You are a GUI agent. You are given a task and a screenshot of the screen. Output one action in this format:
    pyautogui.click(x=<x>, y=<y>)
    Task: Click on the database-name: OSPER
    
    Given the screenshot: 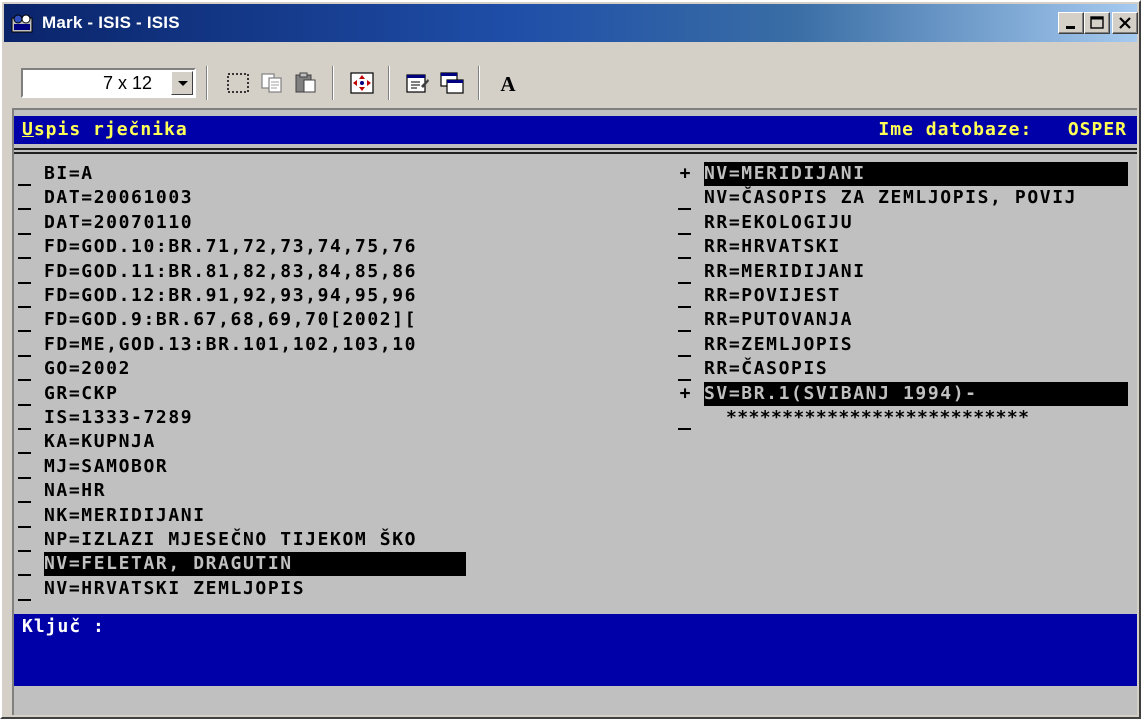 What is the action you would take?
    pyautogui.click(x=1097, y=129)
    